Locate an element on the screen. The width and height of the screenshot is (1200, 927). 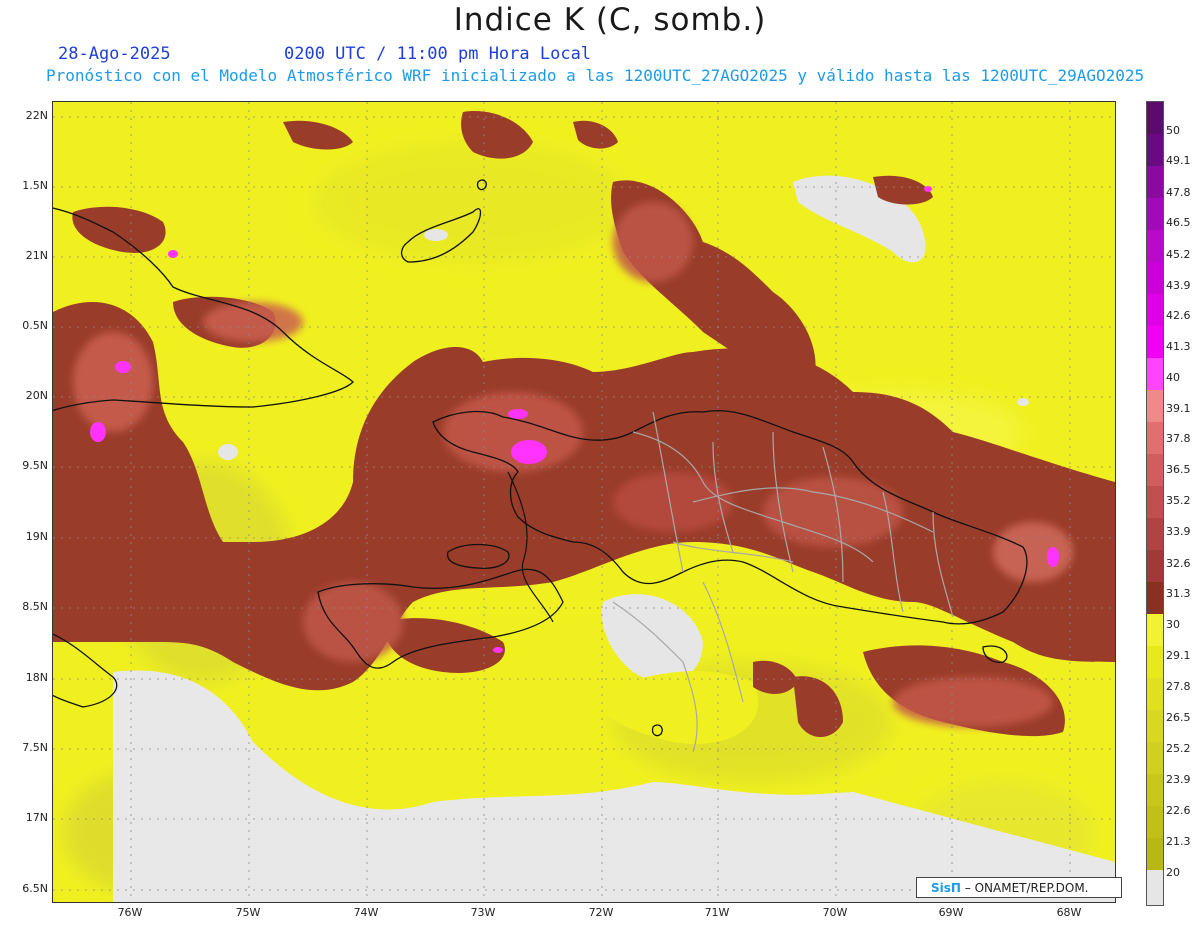
lon-label: 68W is located at coordinates (1069, 912).